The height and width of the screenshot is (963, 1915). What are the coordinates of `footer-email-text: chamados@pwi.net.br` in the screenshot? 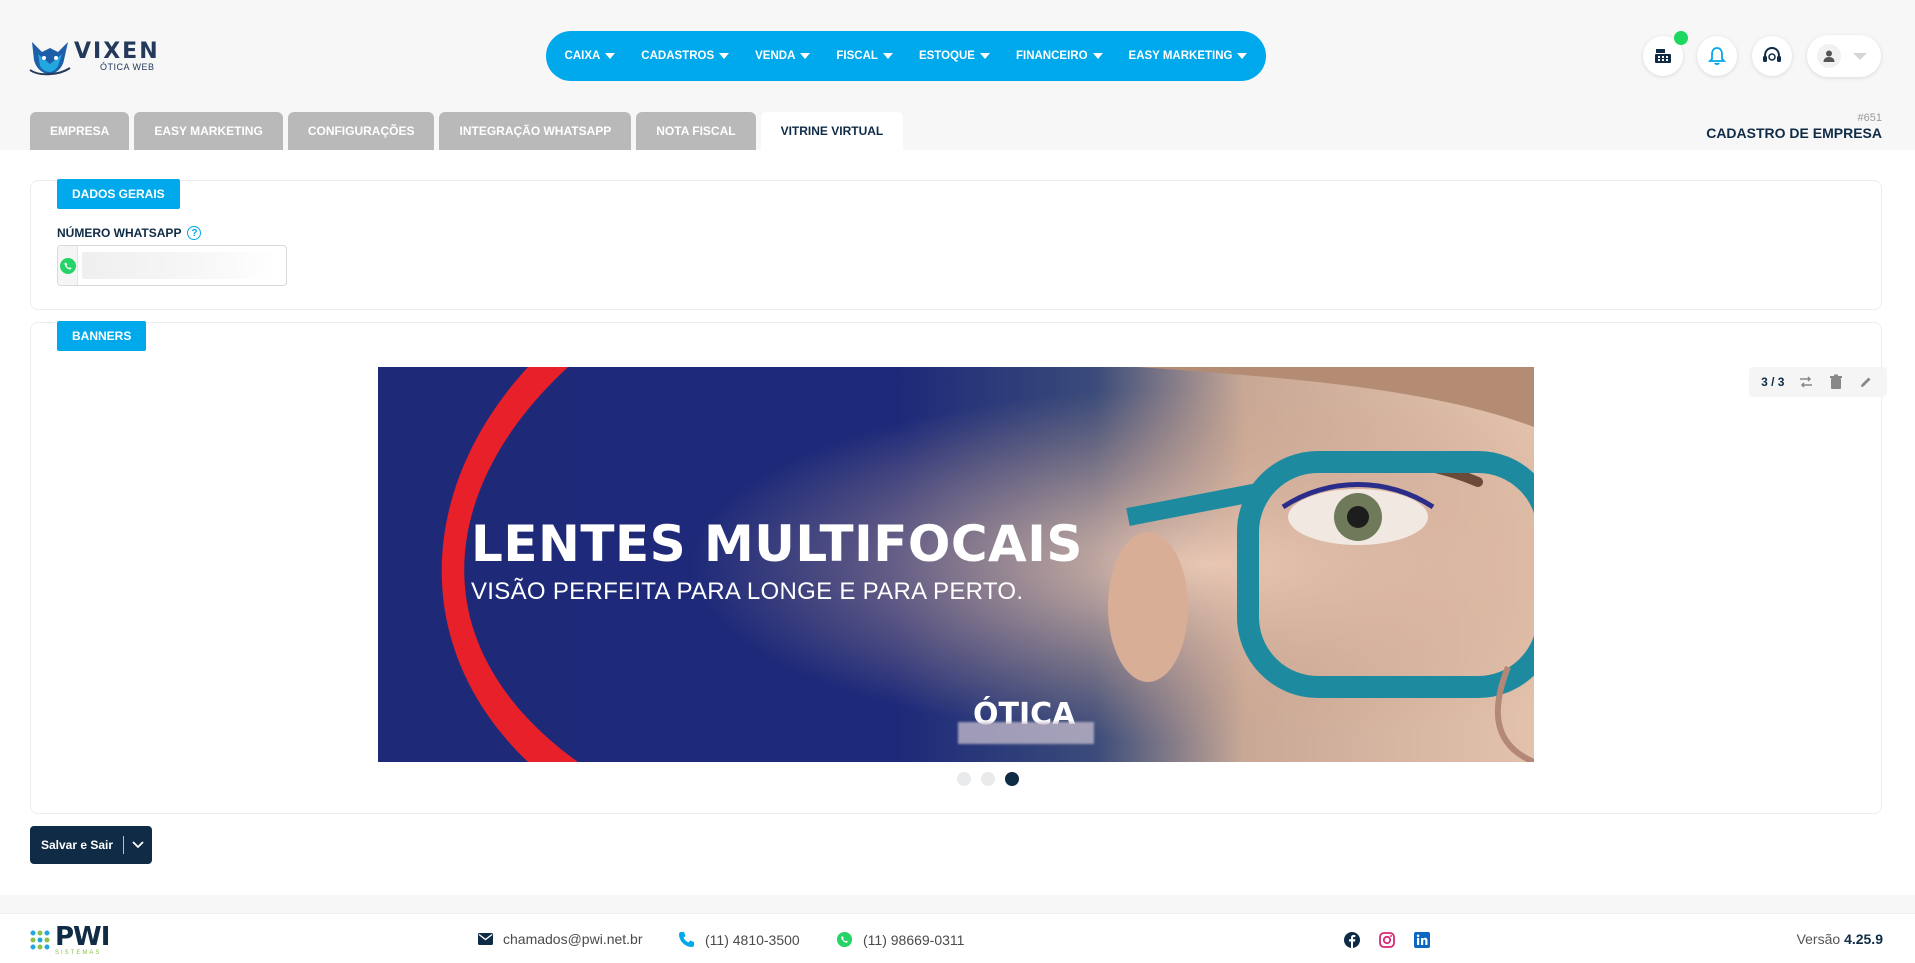 It's located at (573, 939).